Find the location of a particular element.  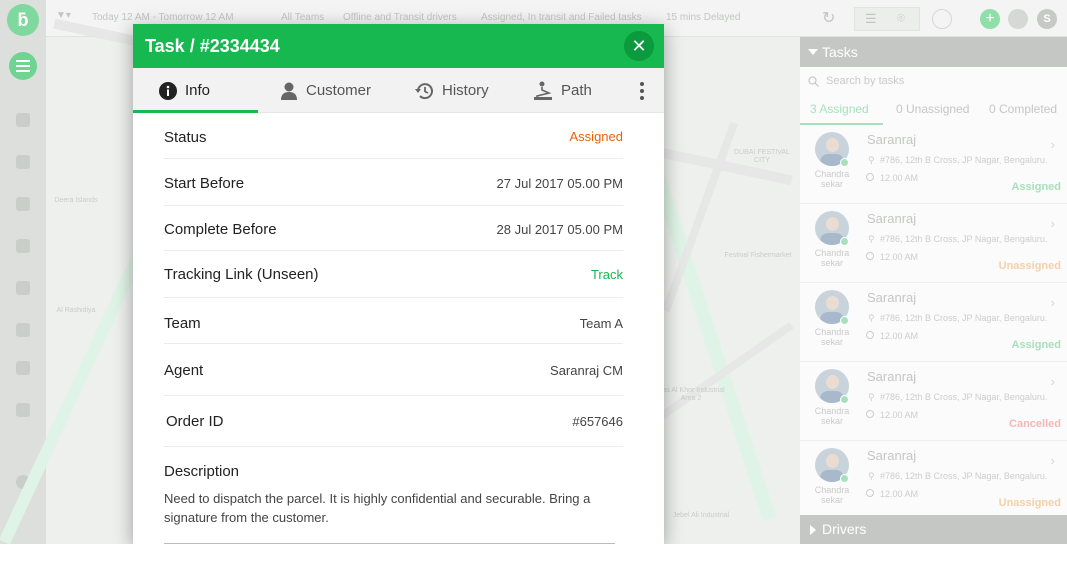

delay-filter: 15 mins Delayed is located at coordinates (703, 17).